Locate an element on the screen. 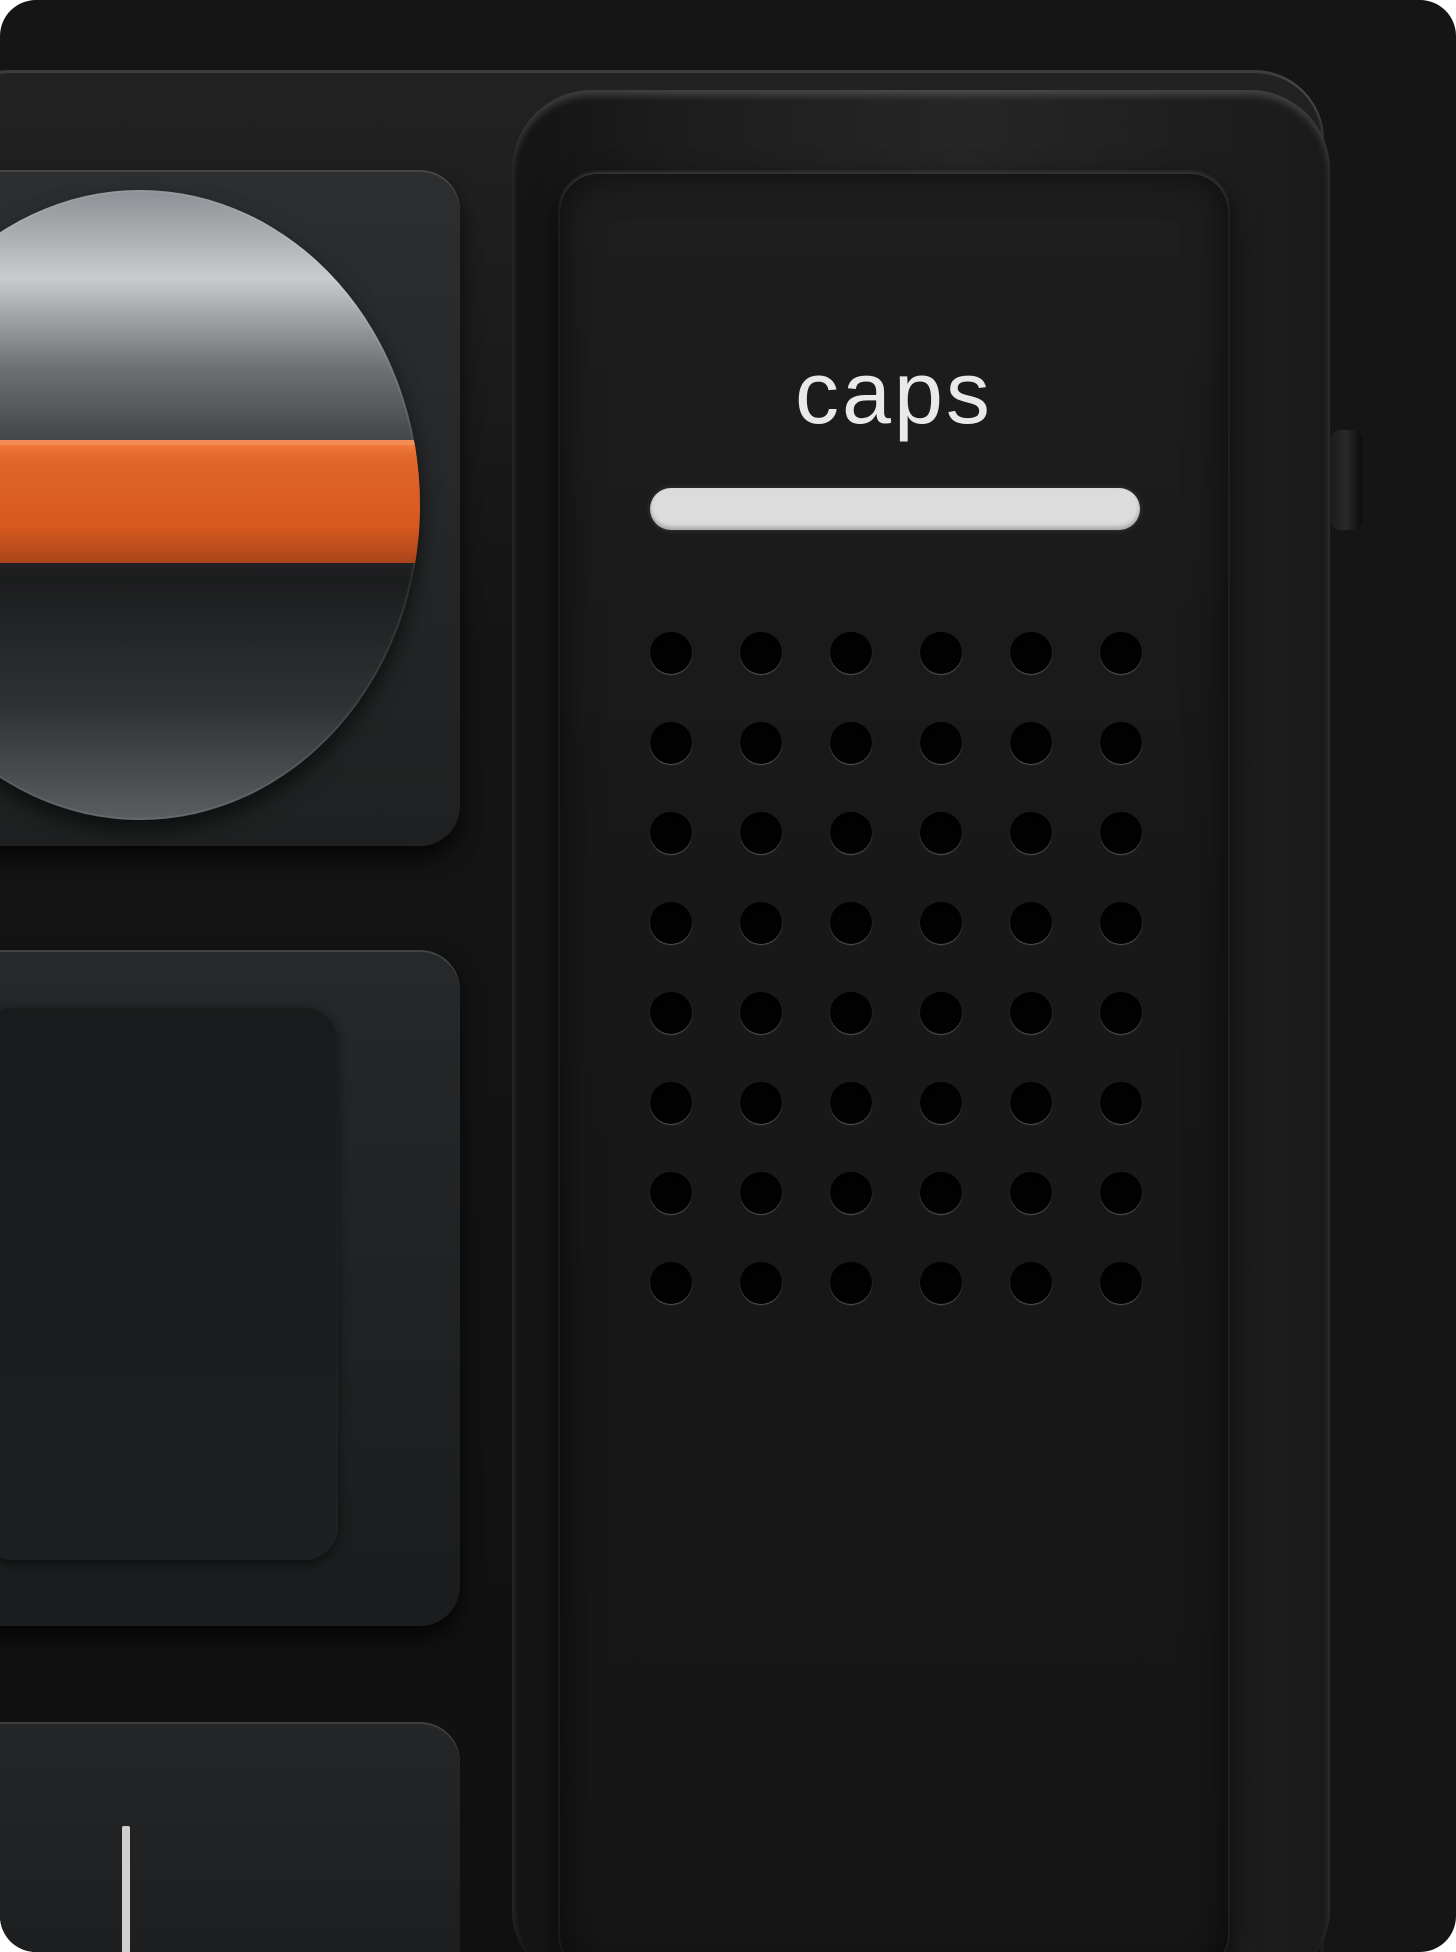 The width and height of the screenshot is (1456, 1952). knob-accent-stripe is located at coordinates (210, 504).